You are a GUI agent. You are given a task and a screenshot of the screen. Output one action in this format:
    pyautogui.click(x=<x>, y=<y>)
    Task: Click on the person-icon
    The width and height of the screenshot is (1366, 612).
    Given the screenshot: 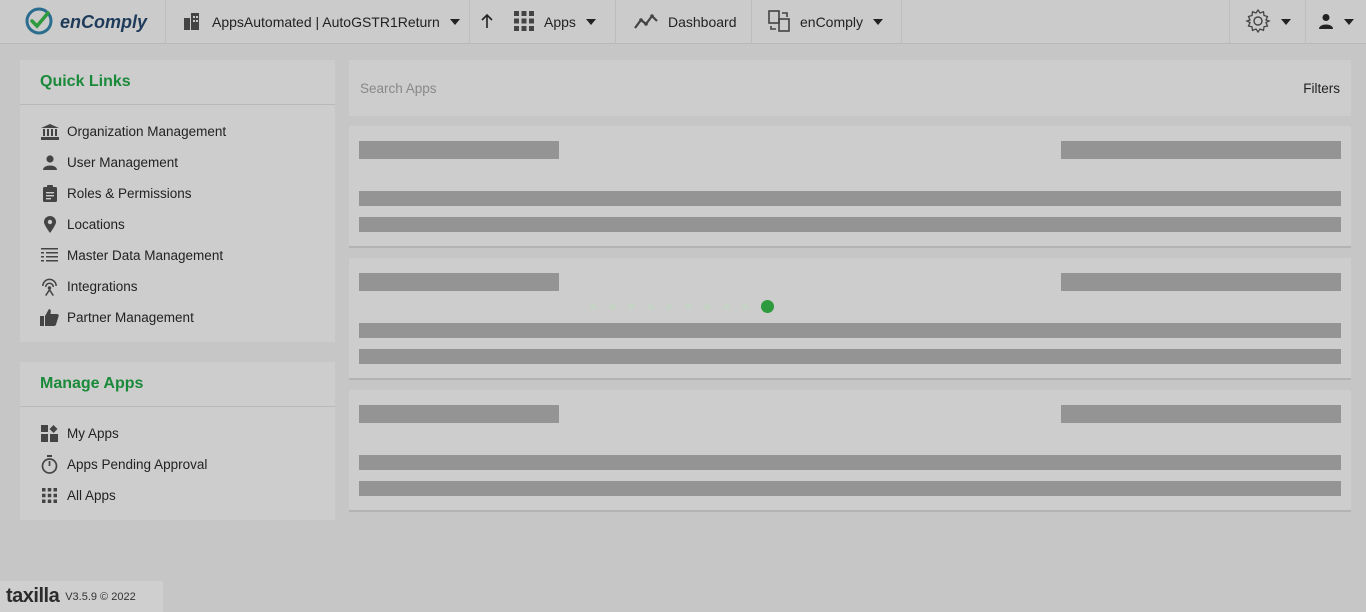 What is the action you would take?
    pyautogui.click(x=49, y=163)
    